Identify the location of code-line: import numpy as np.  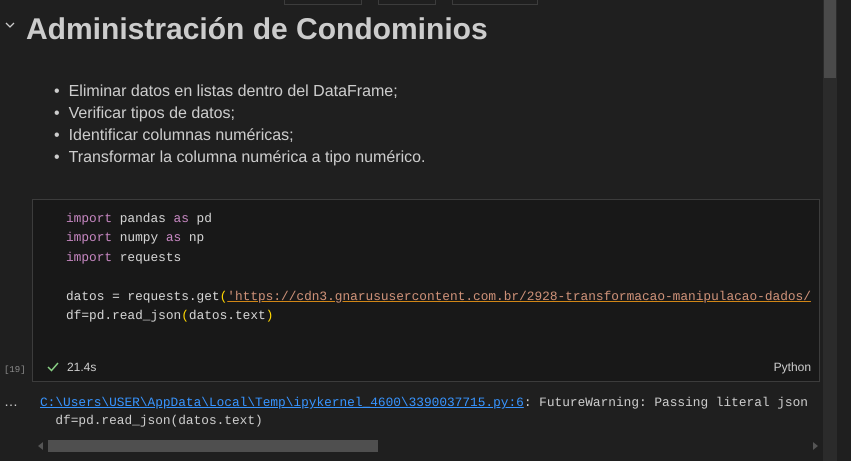
(136, 238).